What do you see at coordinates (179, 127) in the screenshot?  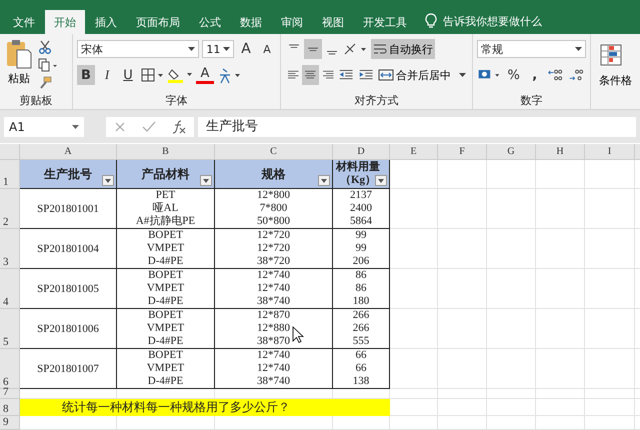 I see `insert-function-icon` at bounding box center [179, 127].